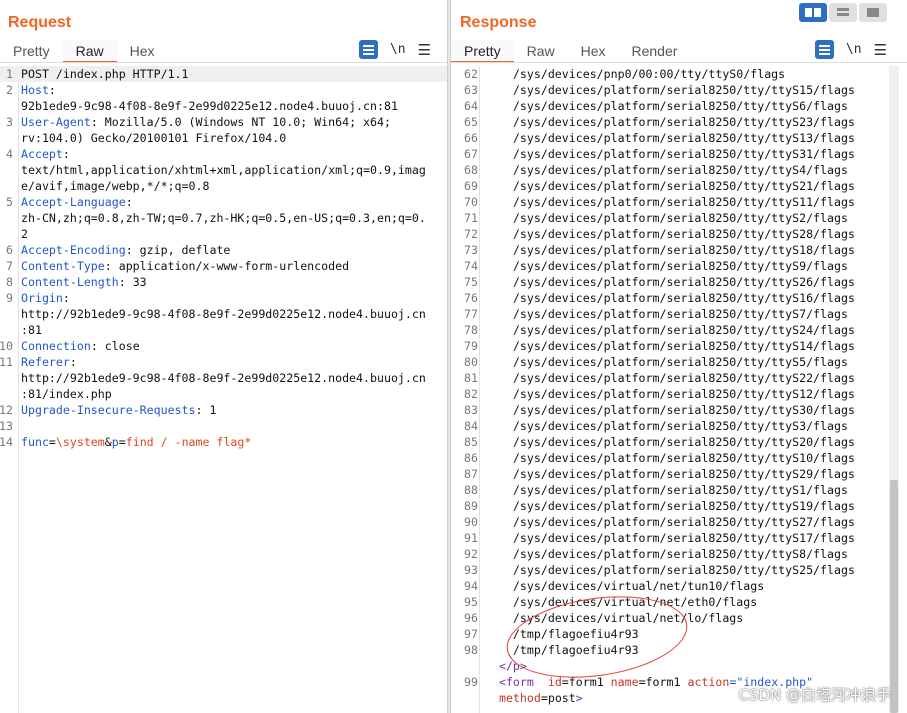 The height and width of the screenshot is (713, 907). What do you see at coordinates (89, 51) in the screenshot?
I see `request-tab-raw: Raw` at bounding box center [89, 51].